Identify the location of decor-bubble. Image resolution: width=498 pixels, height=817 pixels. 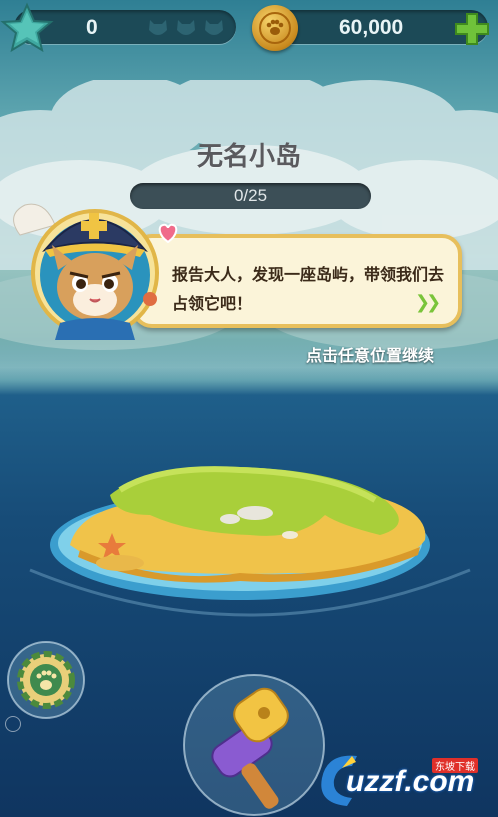
(13, 724).